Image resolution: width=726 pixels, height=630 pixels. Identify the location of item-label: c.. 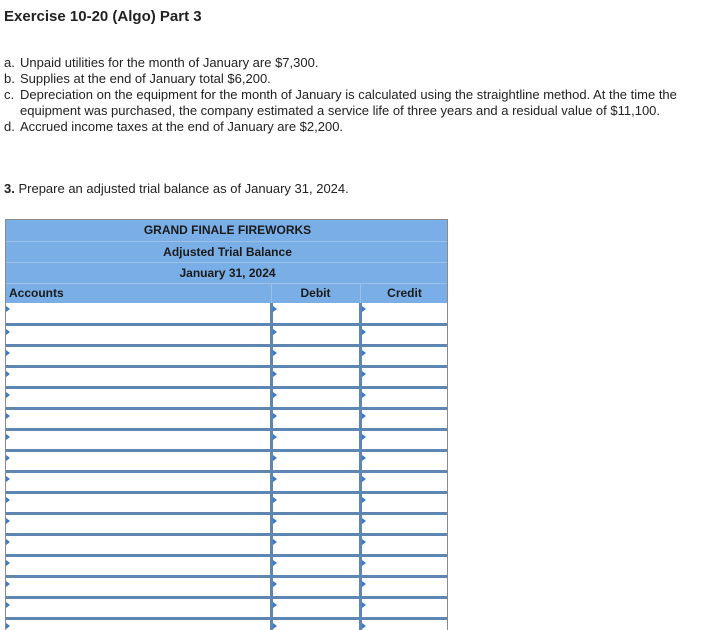
(9, 94).